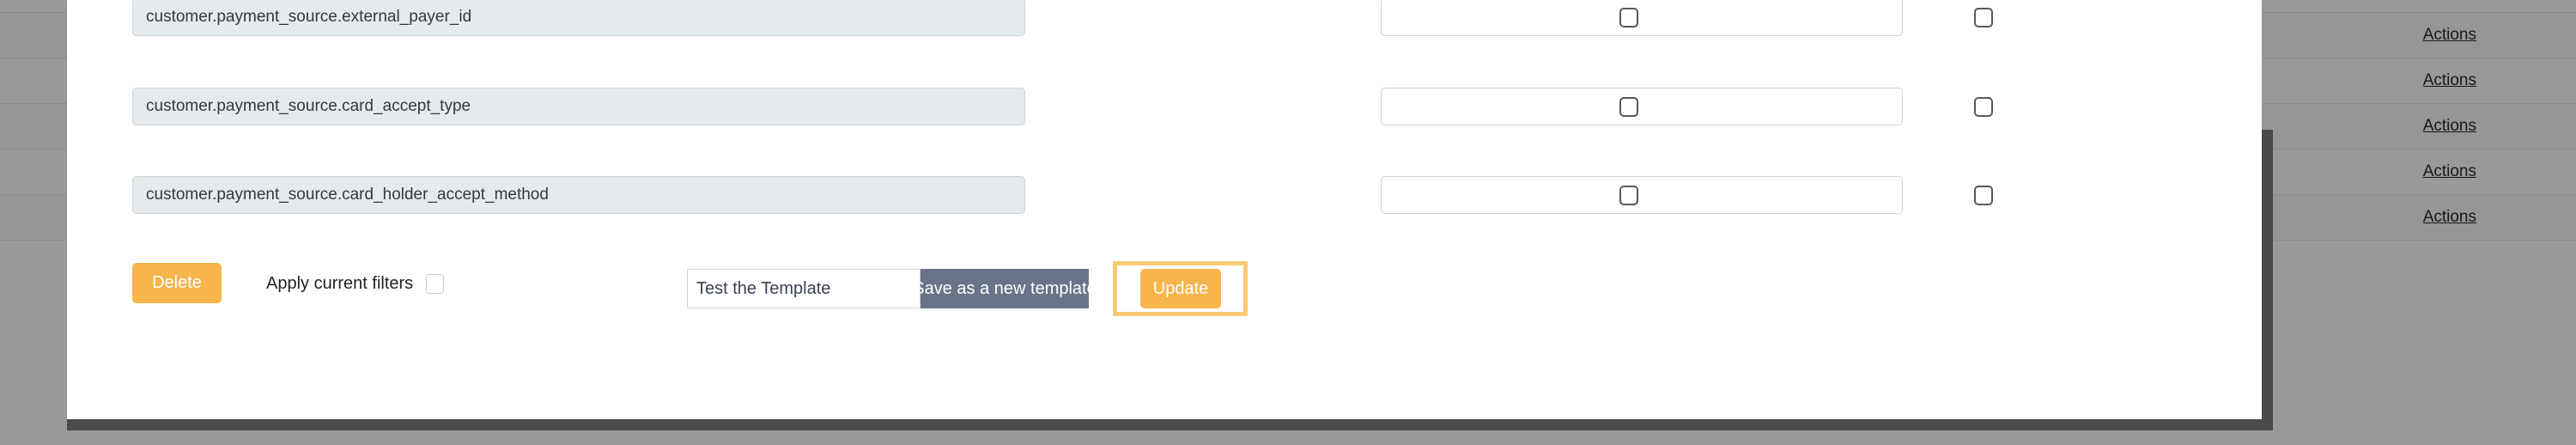 The image size is (2576, 445). What do you see at coordinates (2267, 280) in the screenshot?
I see `modal-right-shadow` at bounding box center [2267, 280].